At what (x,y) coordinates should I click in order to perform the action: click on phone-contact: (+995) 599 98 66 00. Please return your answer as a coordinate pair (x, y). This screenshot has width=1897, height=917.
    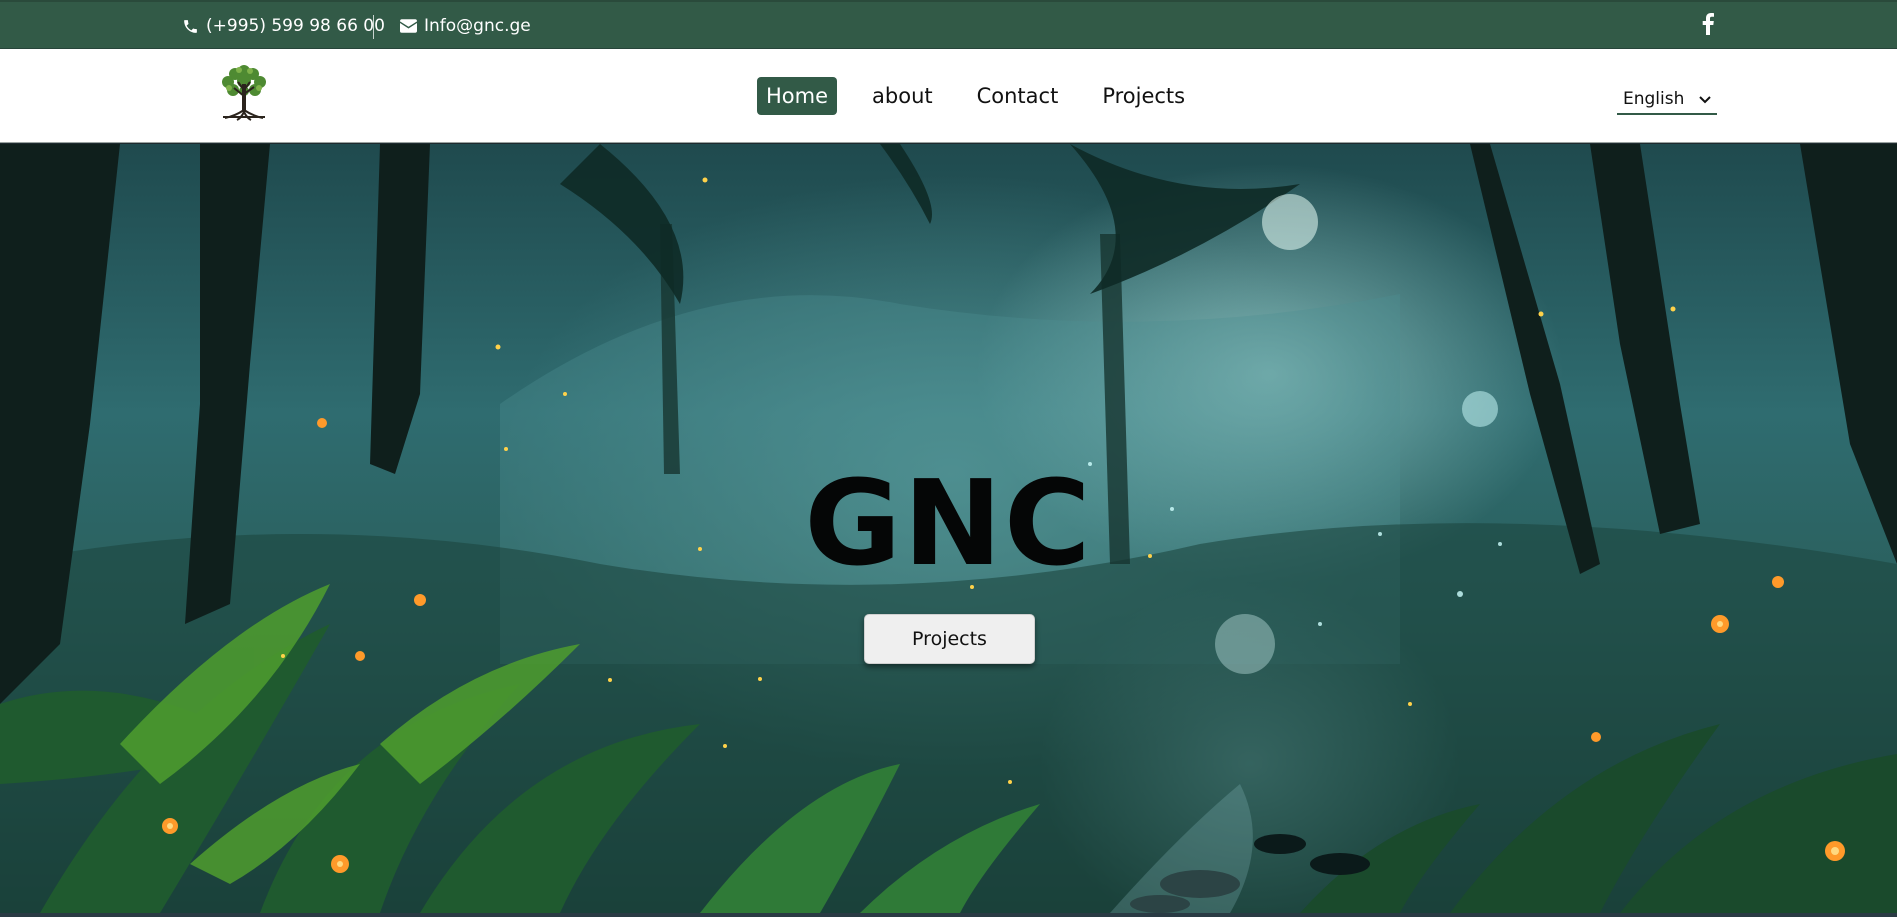
    Looking at the image, I should click on (283, 26).